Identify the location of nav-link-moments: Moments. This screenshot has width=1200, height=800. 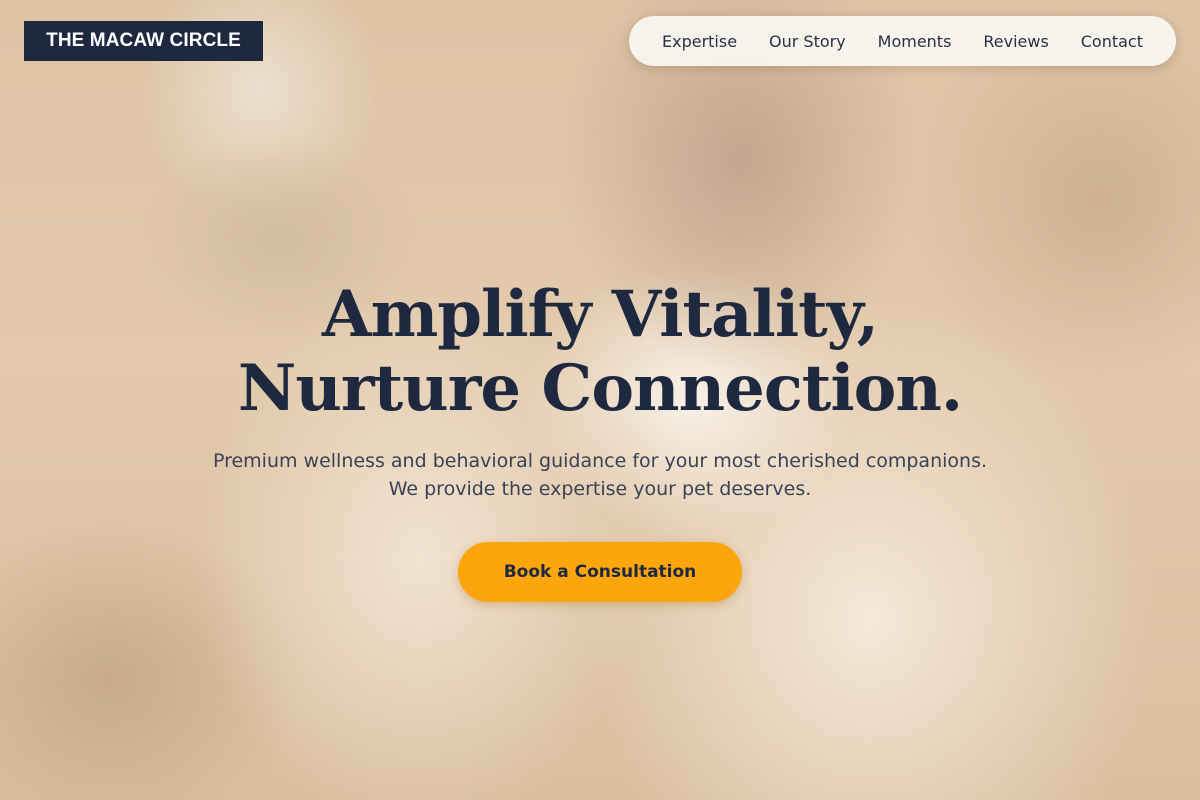
(915, 41).